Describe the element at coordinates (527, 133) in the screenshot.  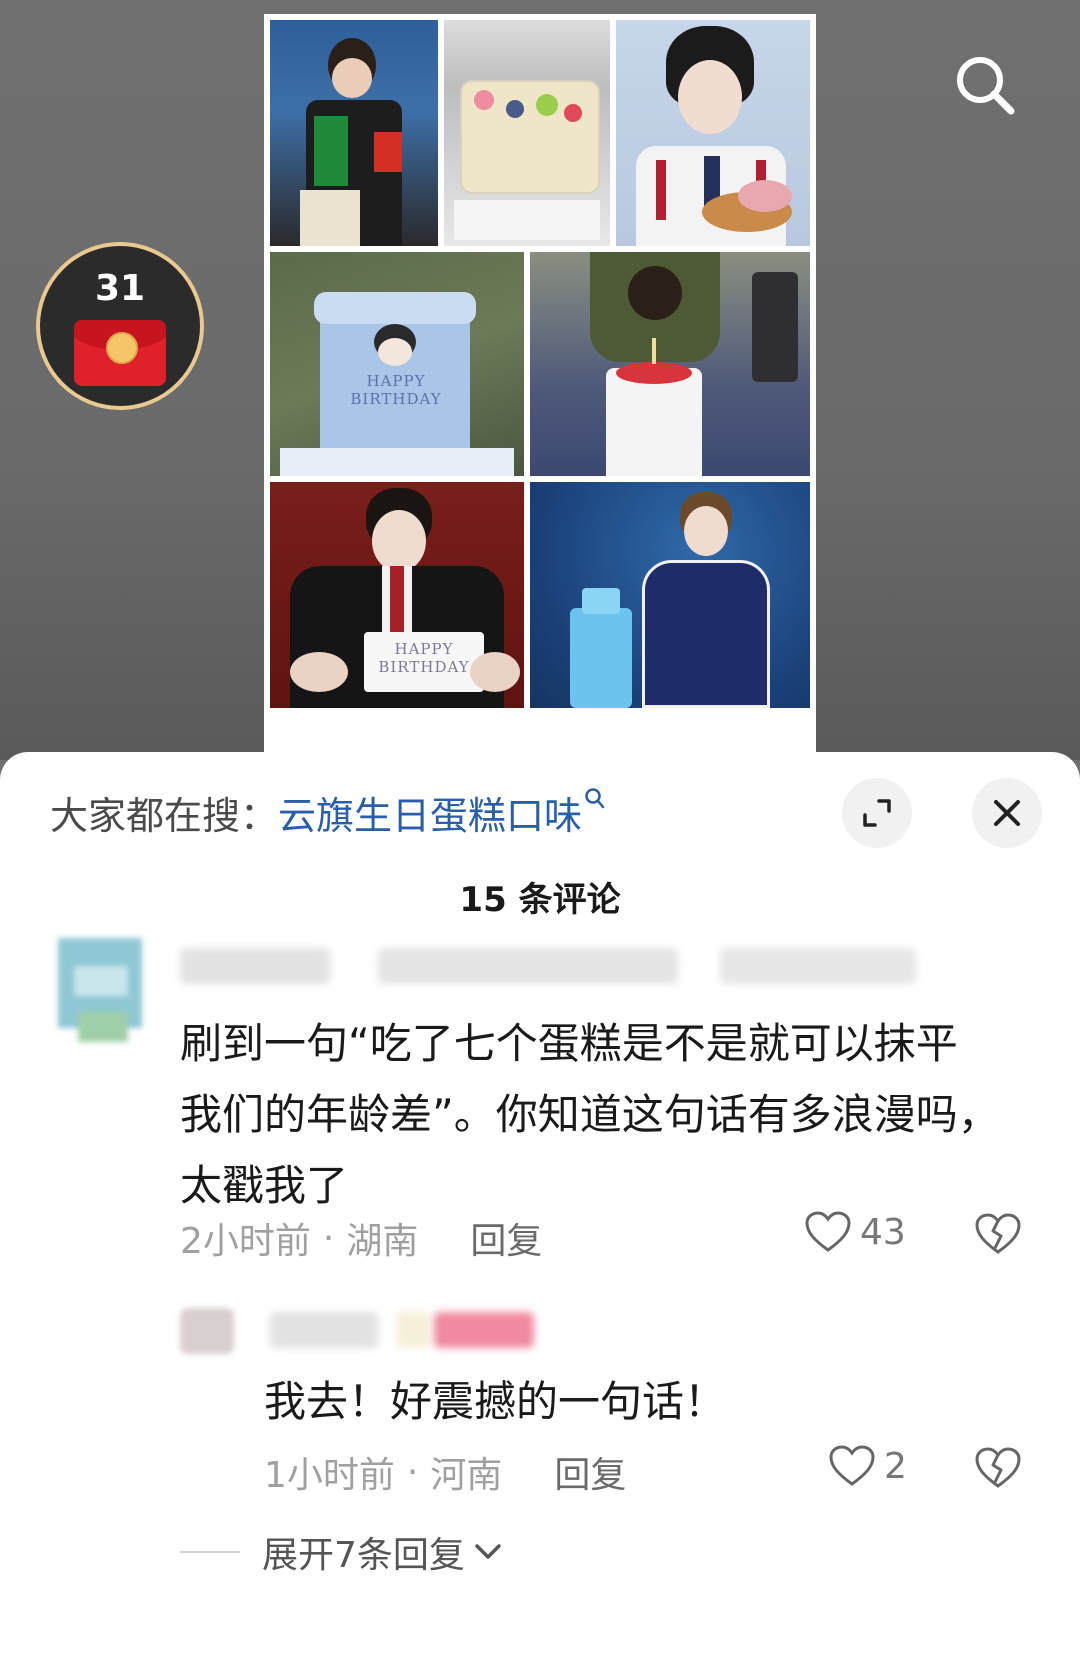
I see `photo-fruit-cake` at that location.